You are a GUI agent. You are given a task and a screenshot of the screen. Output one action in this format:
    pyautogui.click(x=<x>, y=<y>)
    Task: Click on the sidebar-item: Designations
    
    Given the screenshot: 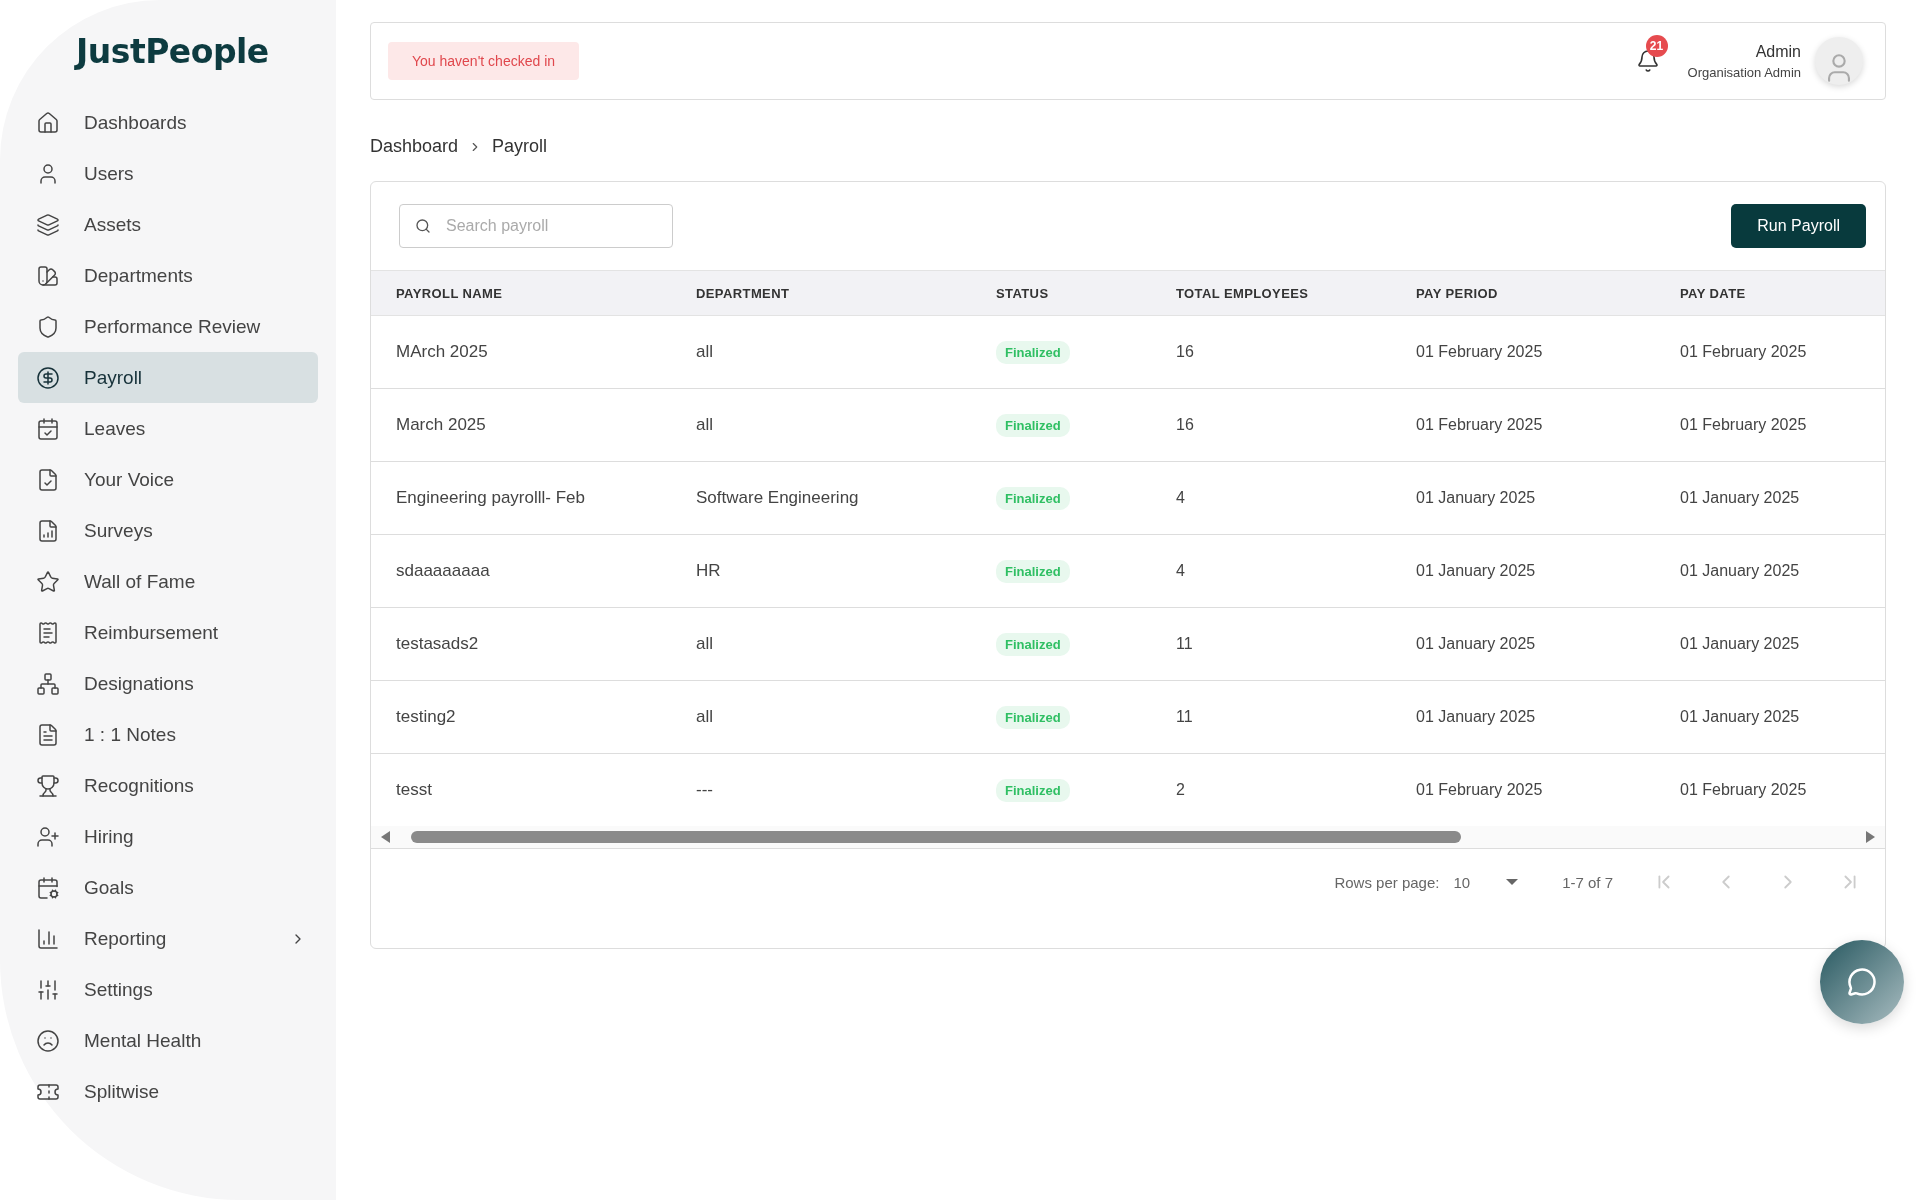 What is the action you would take?
    pyautogui.click(x=168, y=683)
    